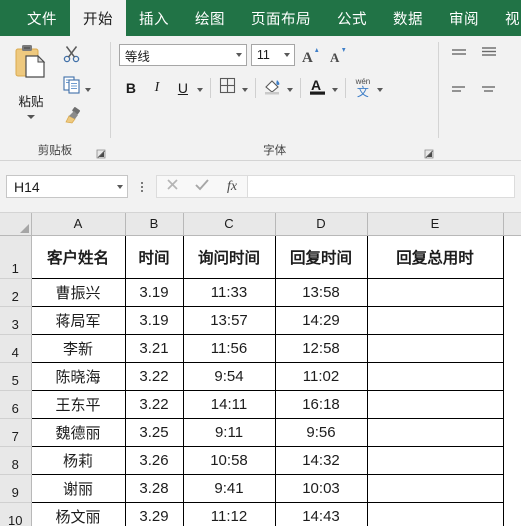  Describe the element at coordinates (16, 488) in the screenshot. I see `row-header-9: 9` at that location.